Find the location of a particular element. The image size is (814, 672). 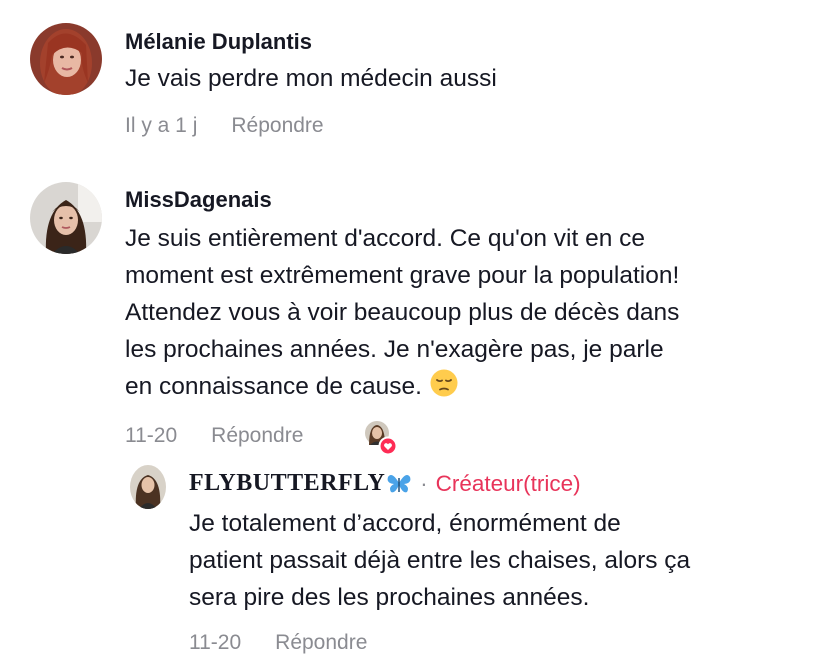

username: FLYBUTTERFLY is located at coordinates (287, 483).